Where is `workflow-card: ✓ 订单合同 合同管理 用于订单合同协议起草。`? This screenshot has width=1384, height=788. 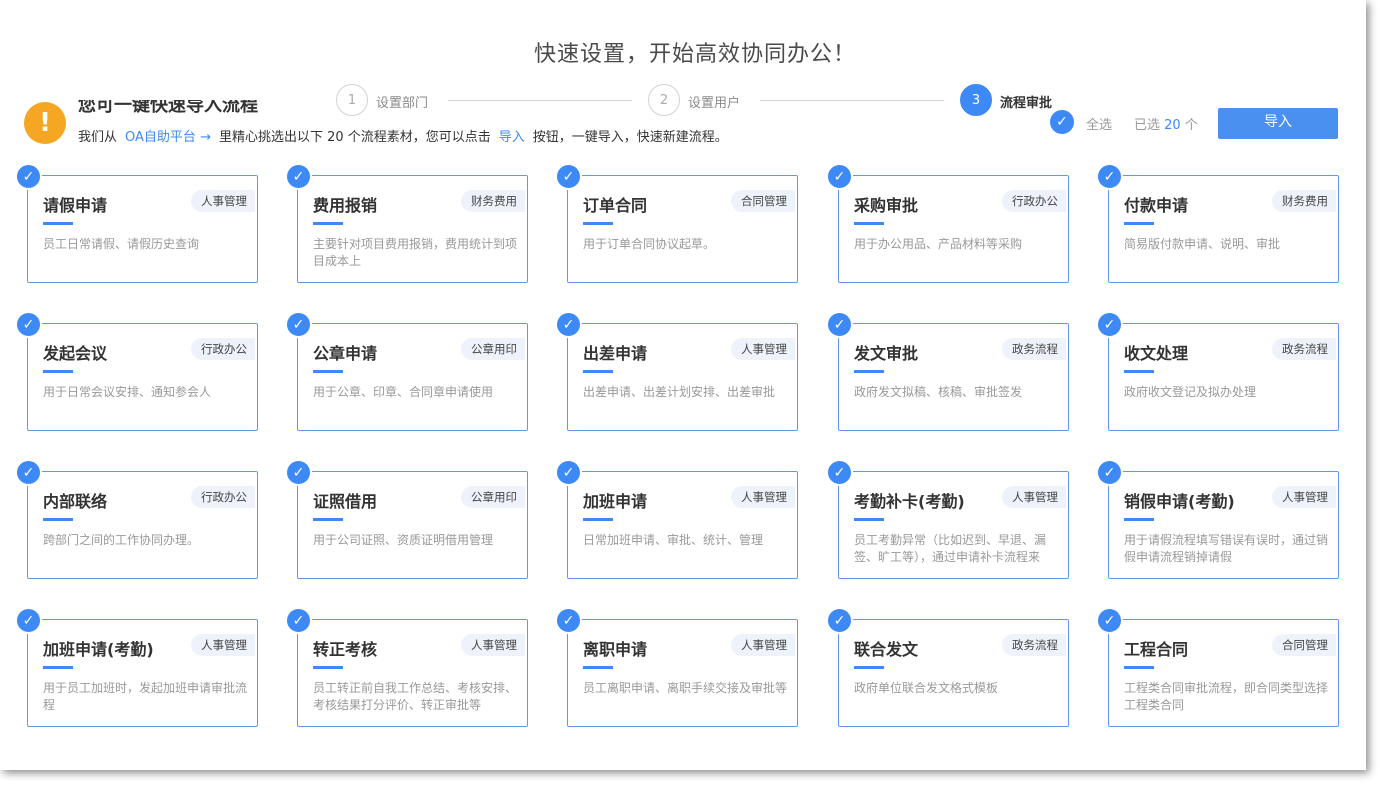
workflow-card: ✓ 订单合同 合同管理 用于订单合同协议起草。 is located at coordinates (676, 223).